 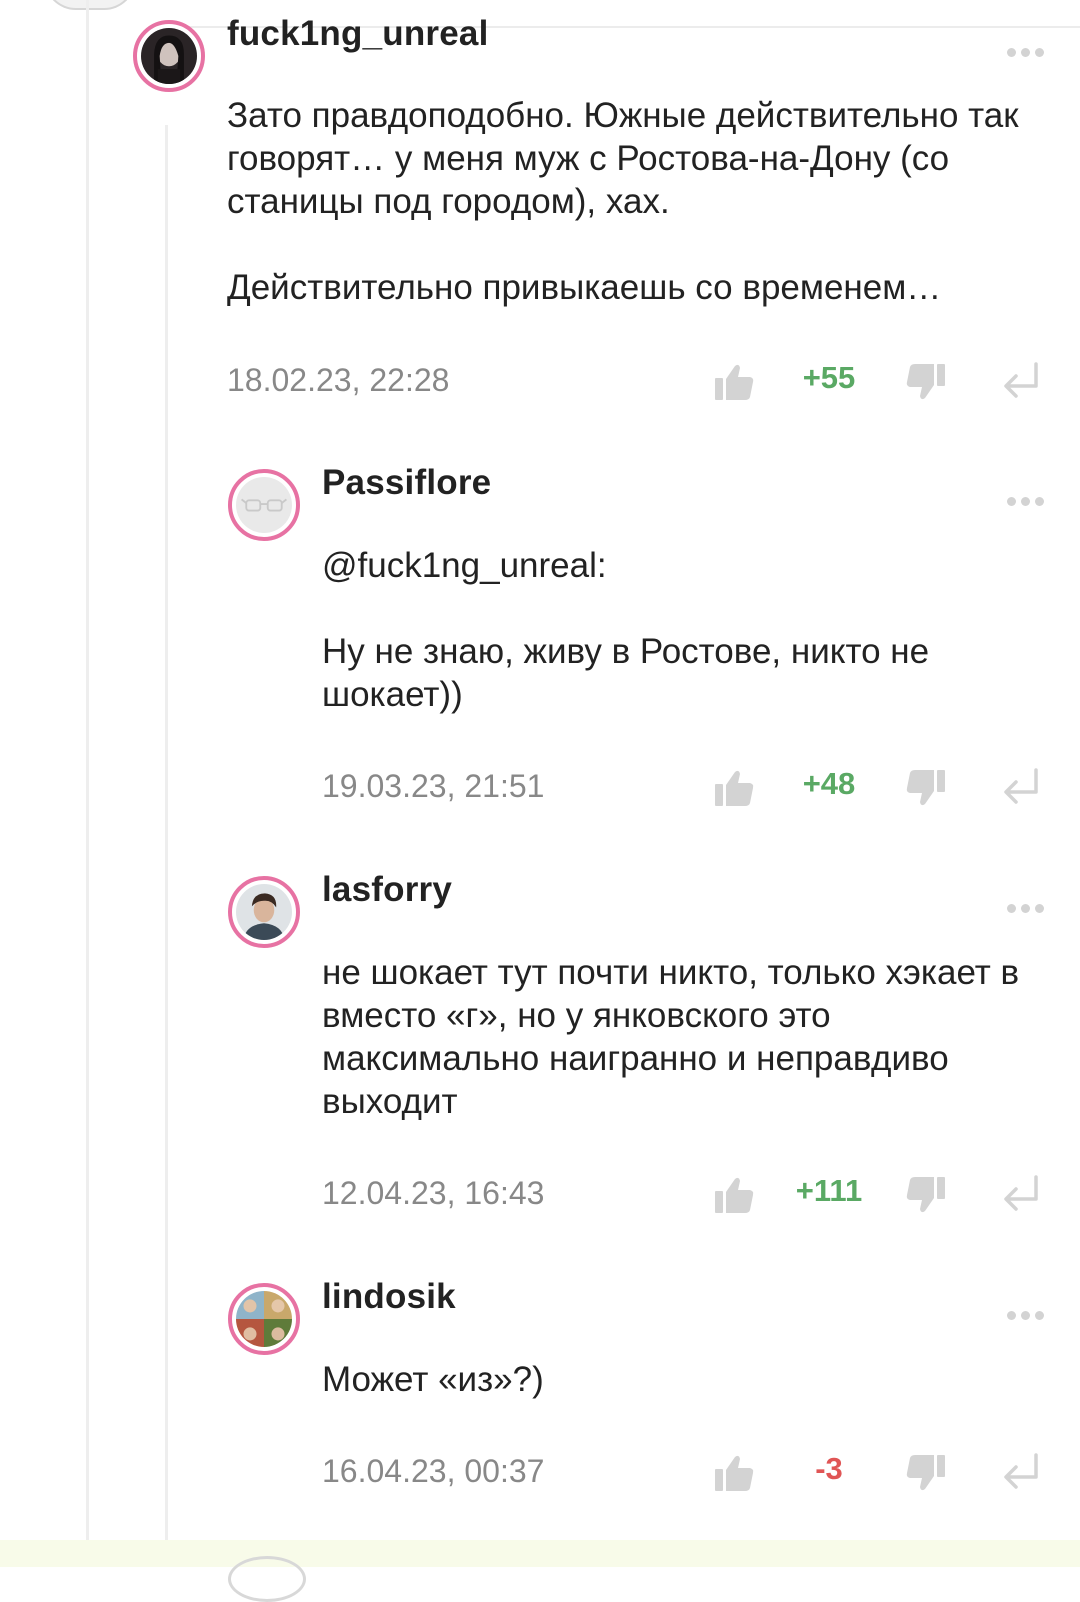 What do you see at coordinates (464, 565) in the screenshot?
I see `comment-paragraph: @fuck1ng_unreal:` at bounding box center [464, 565].